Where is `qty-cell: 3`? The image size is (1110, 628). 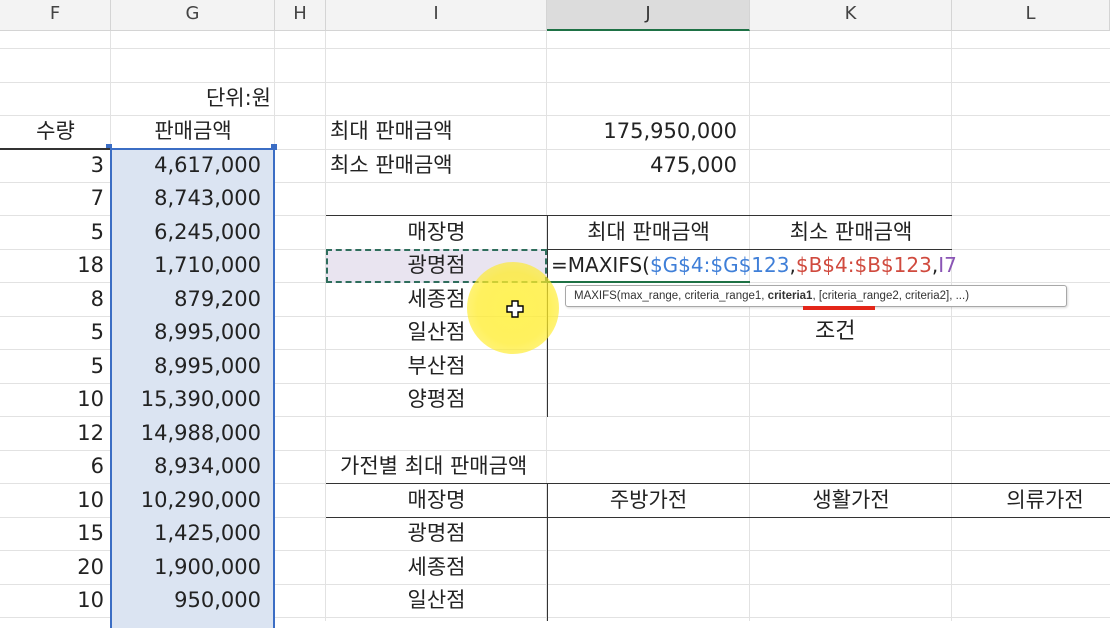 qty-cell: 3 is located at coordinates (52, 165).